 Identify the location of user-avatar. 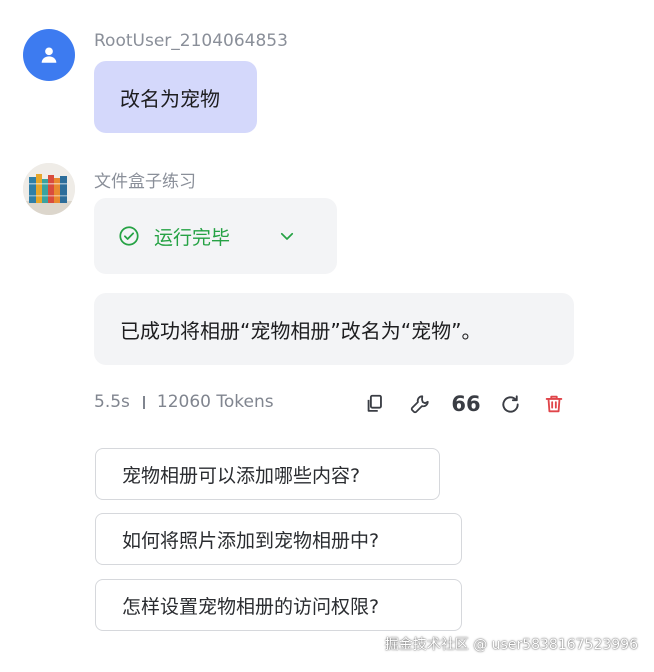
(49, 55).